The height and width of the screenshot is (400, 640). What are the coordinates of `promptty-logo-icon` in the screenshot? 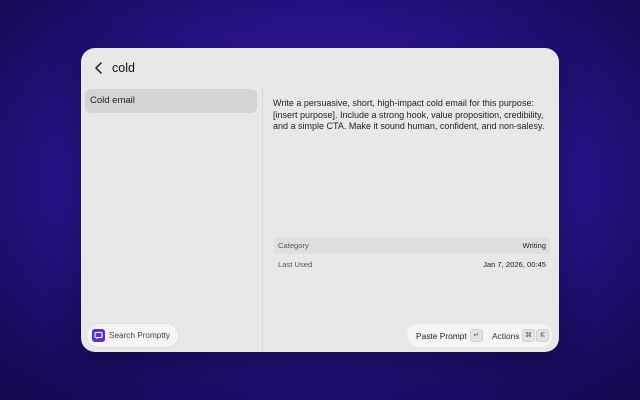 It's located at (98, 335).